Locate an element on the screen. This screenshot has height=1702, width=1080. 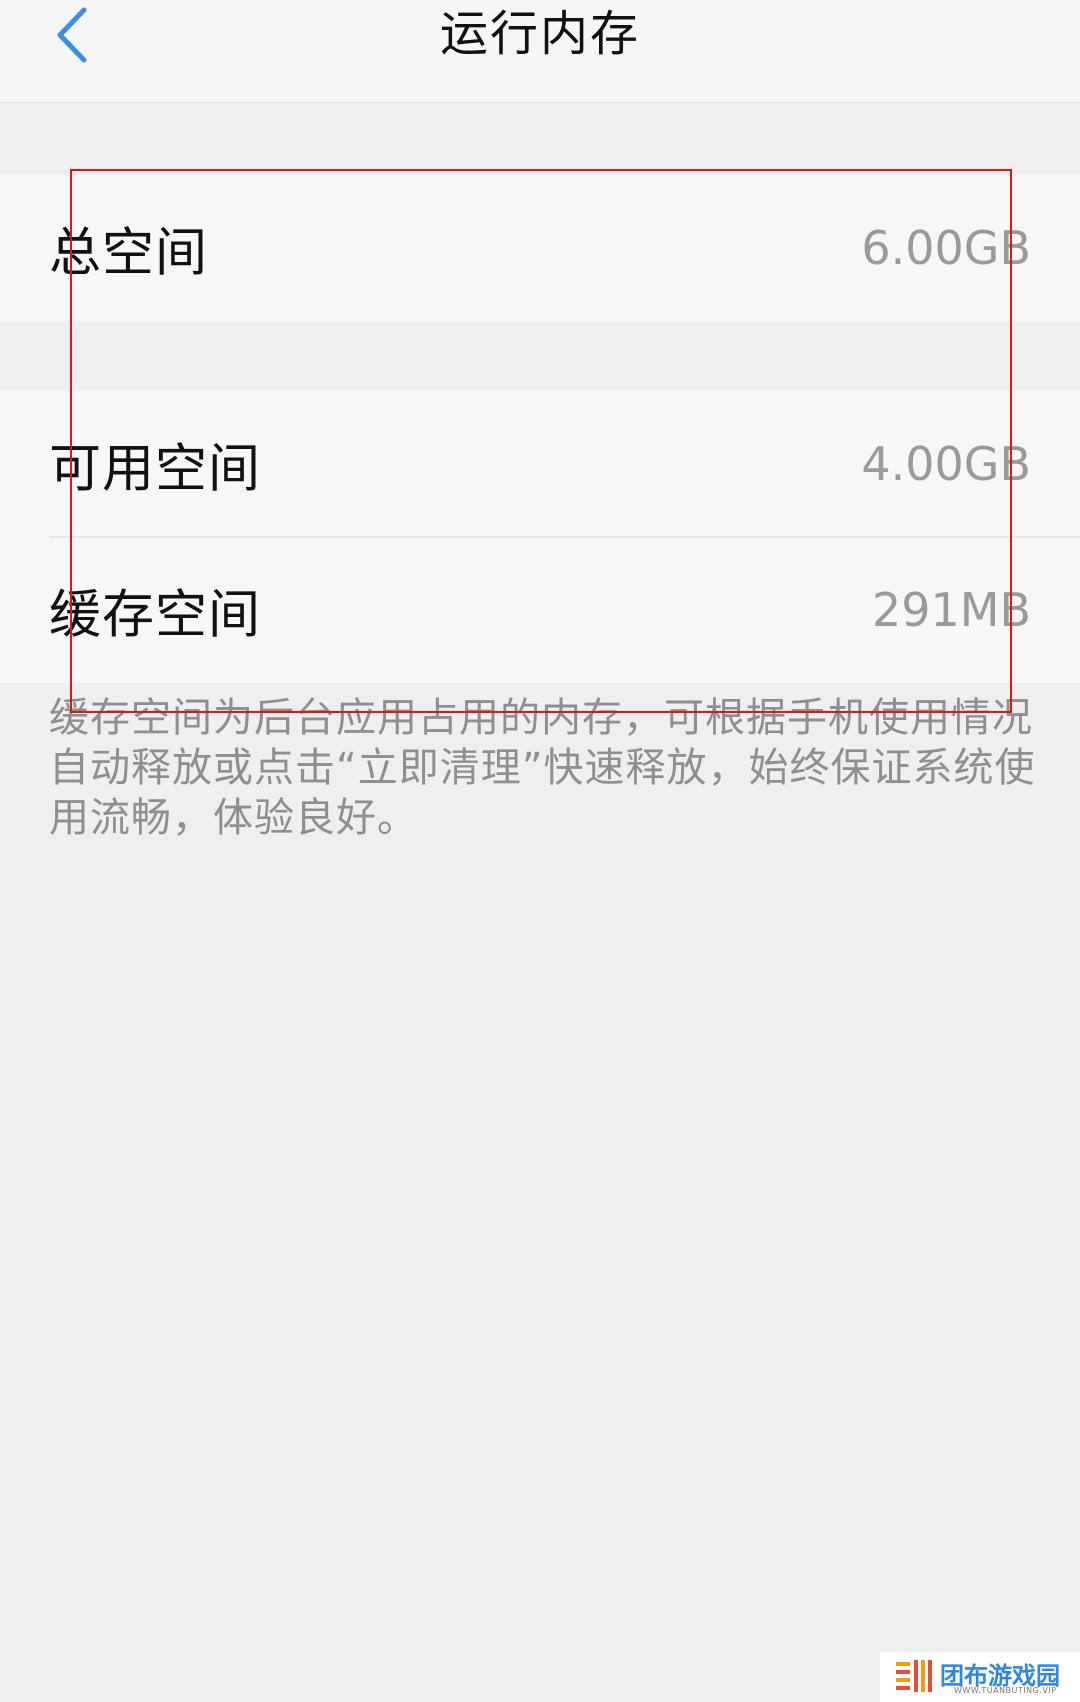
cache-space-value: 291MB is located at coordinates (951, 610).